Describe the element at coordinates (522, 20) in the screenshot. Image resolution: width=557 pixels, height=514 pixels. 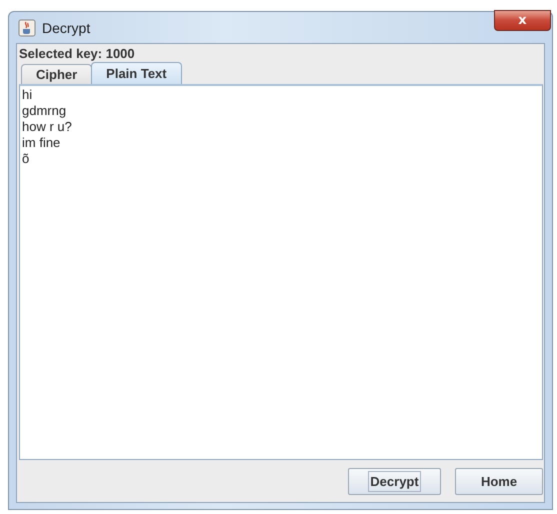
I see `close-button: x` at that location.